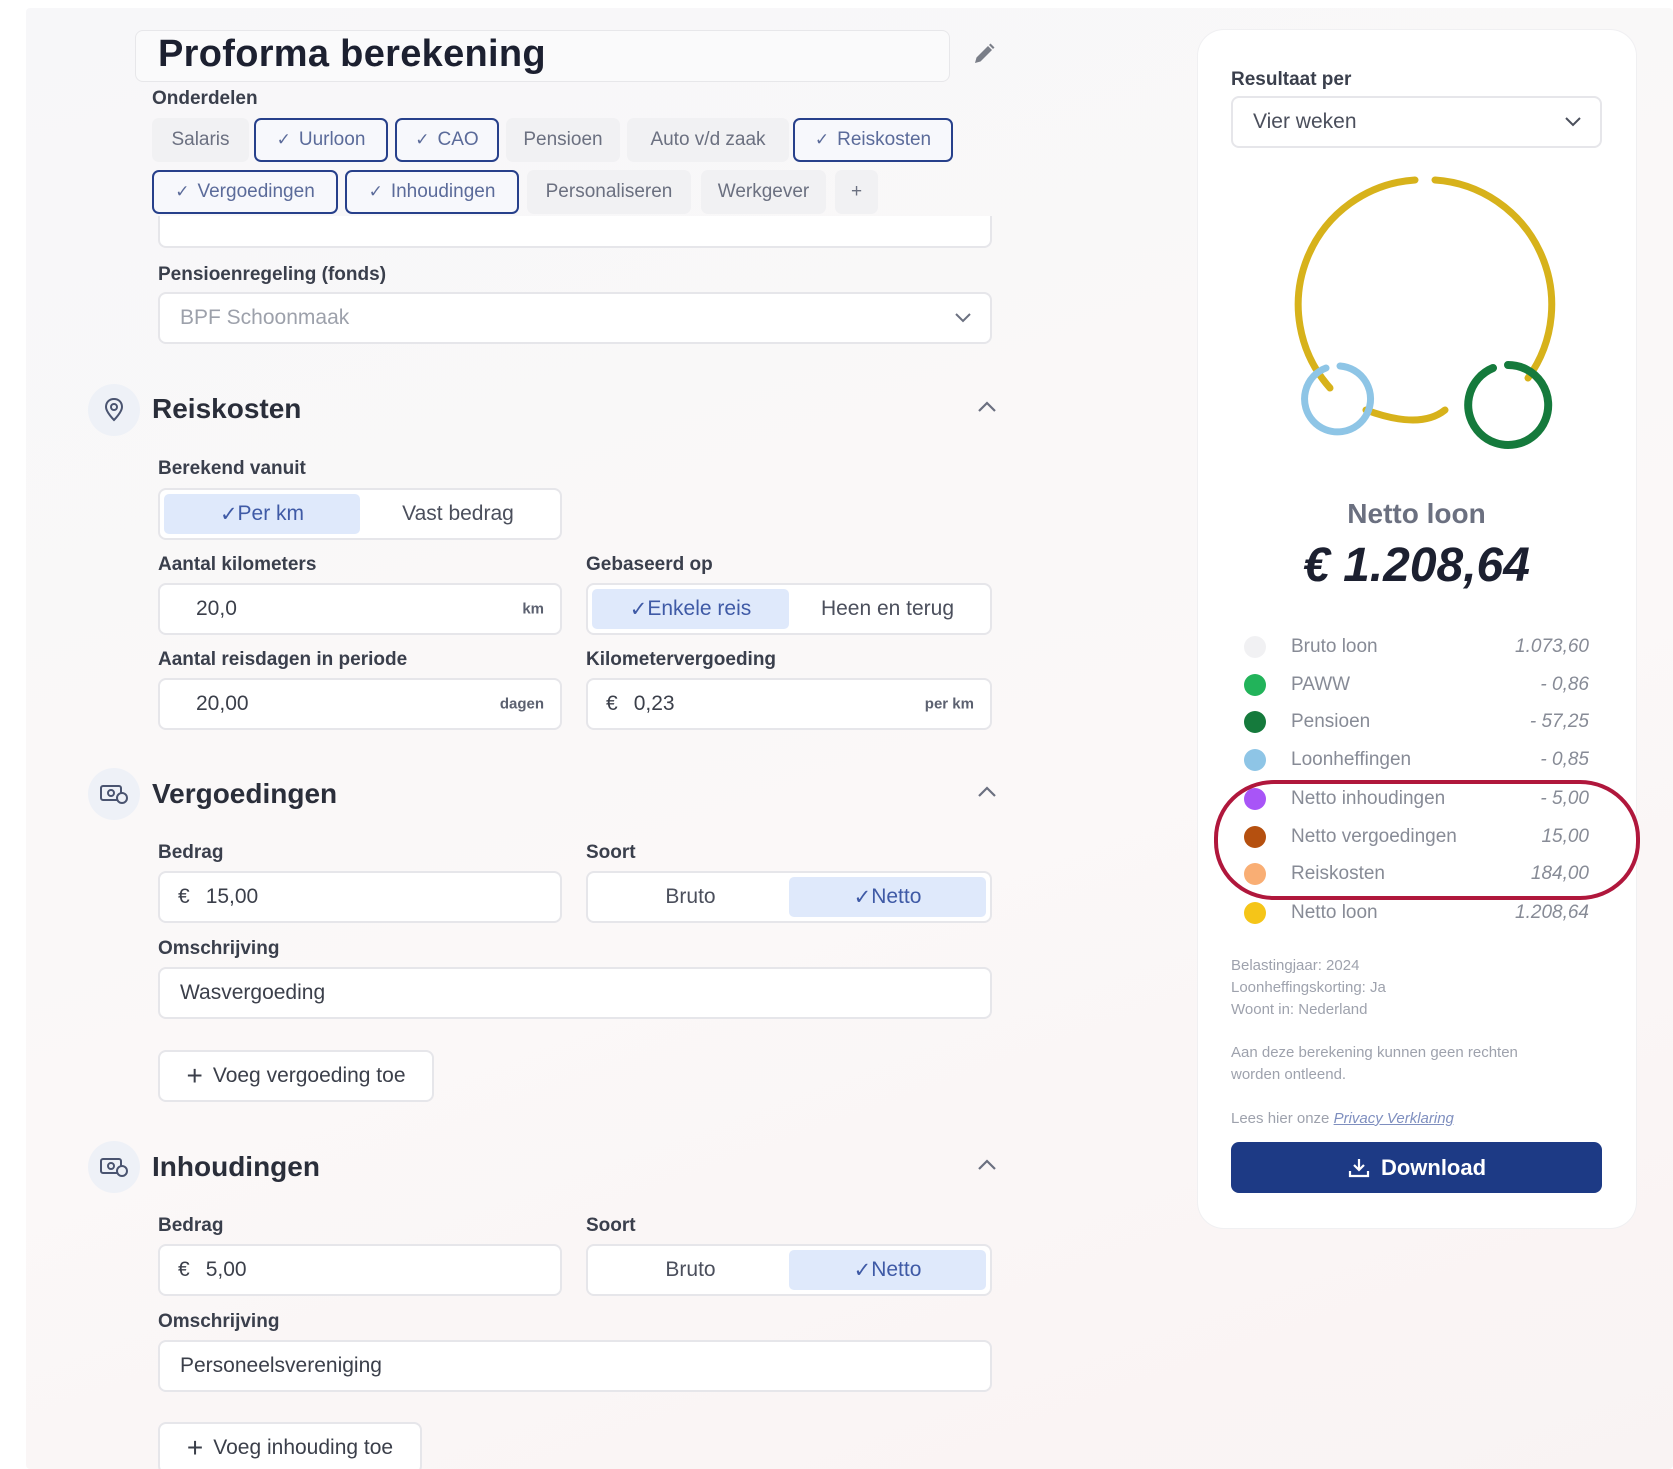 The image size is (1673, 1469). Describe the element at coordinates (1416, 1167) in the screenshot. I see `download-button: Download` at that location.